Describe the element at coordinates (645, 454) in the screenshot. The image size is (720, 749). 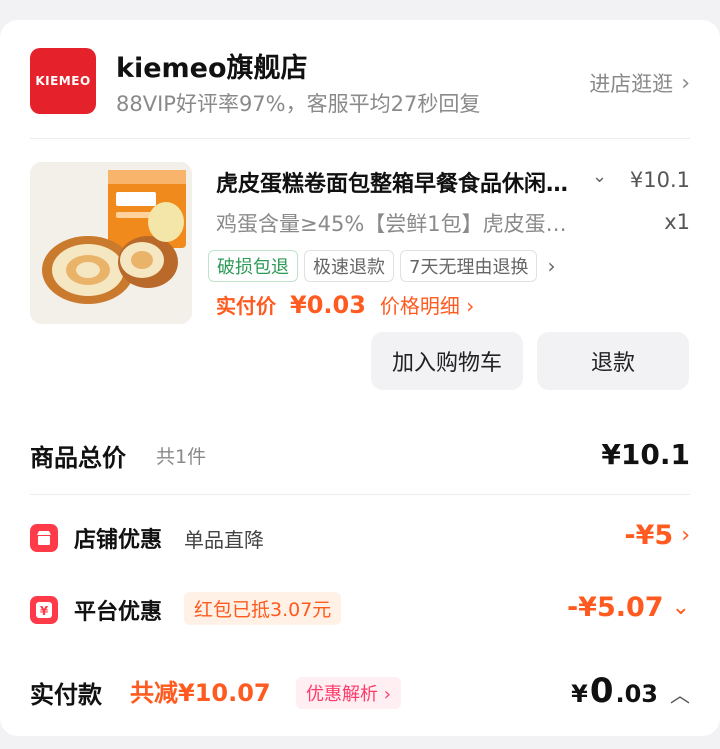
I see `total-price-value: ¥10.1` at that location.